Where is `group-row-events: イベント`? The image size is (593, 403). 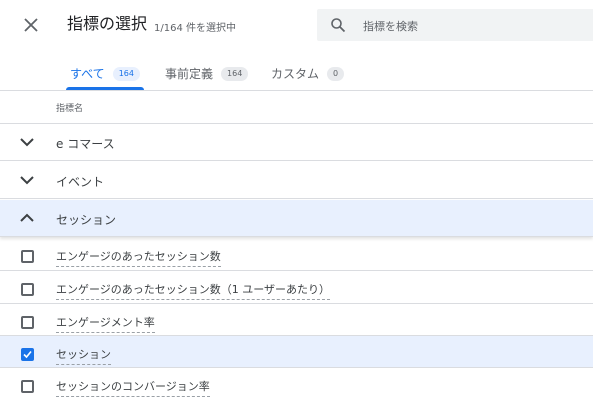 group-row-events: イベント is located at coordinates (296, 180).